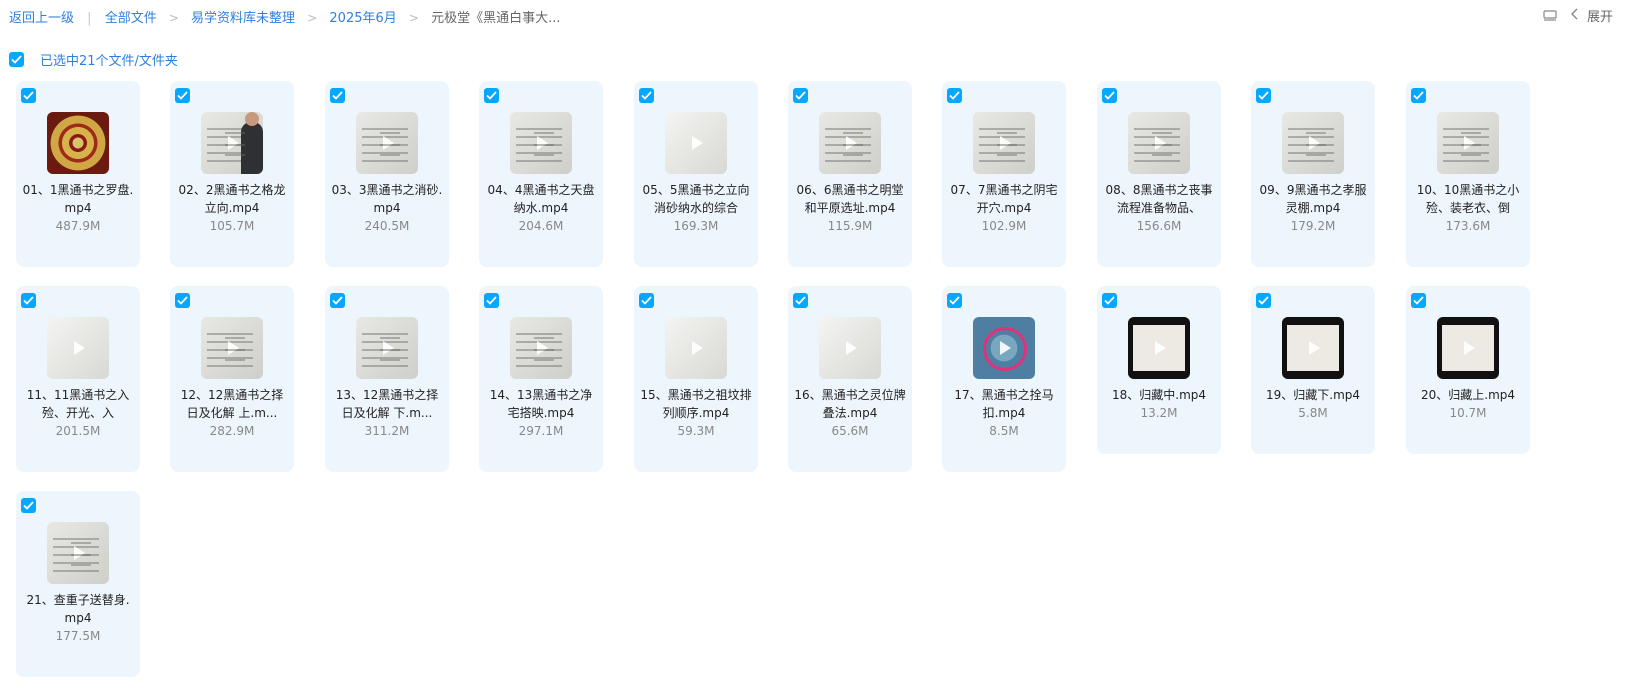 Image resolution: width=1625 pixels, height=689 pixels. I want to click on file-size: 282.9M, so click(232, 431).